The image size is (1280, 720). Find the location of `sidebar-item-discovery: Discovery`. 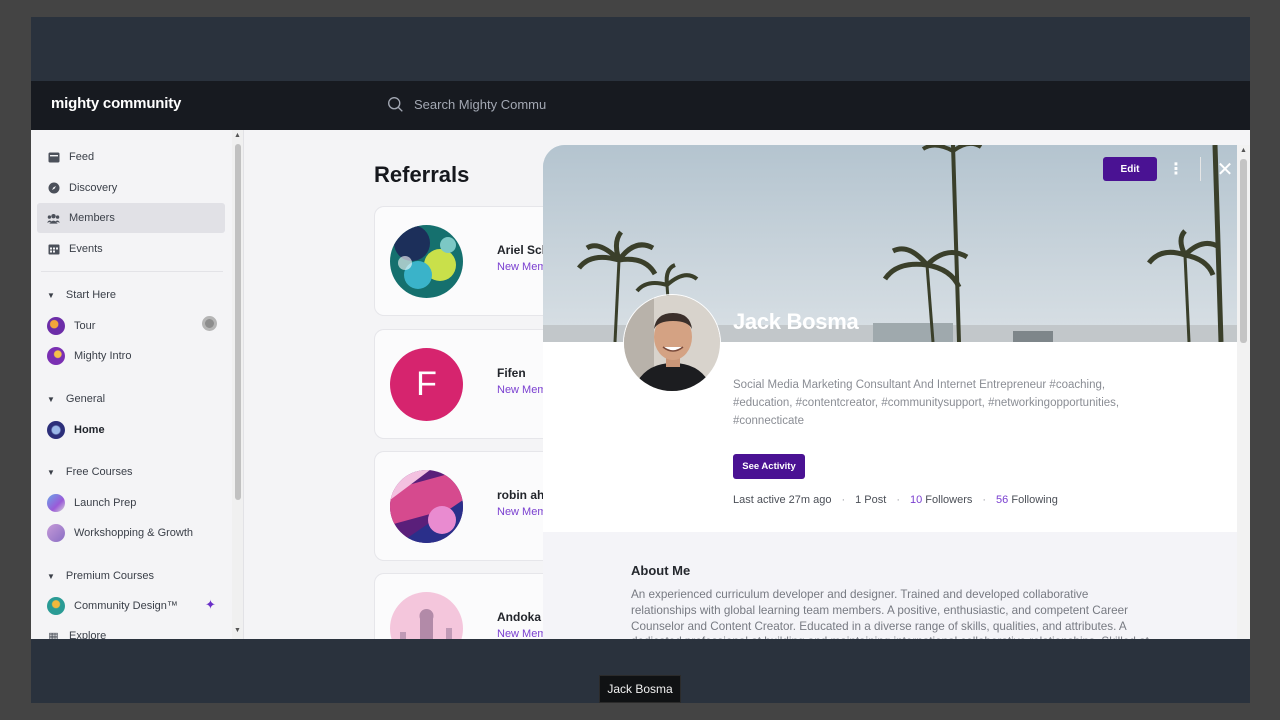

sidebar-item-discovery: Discovery is located at coordinates (131, 188).